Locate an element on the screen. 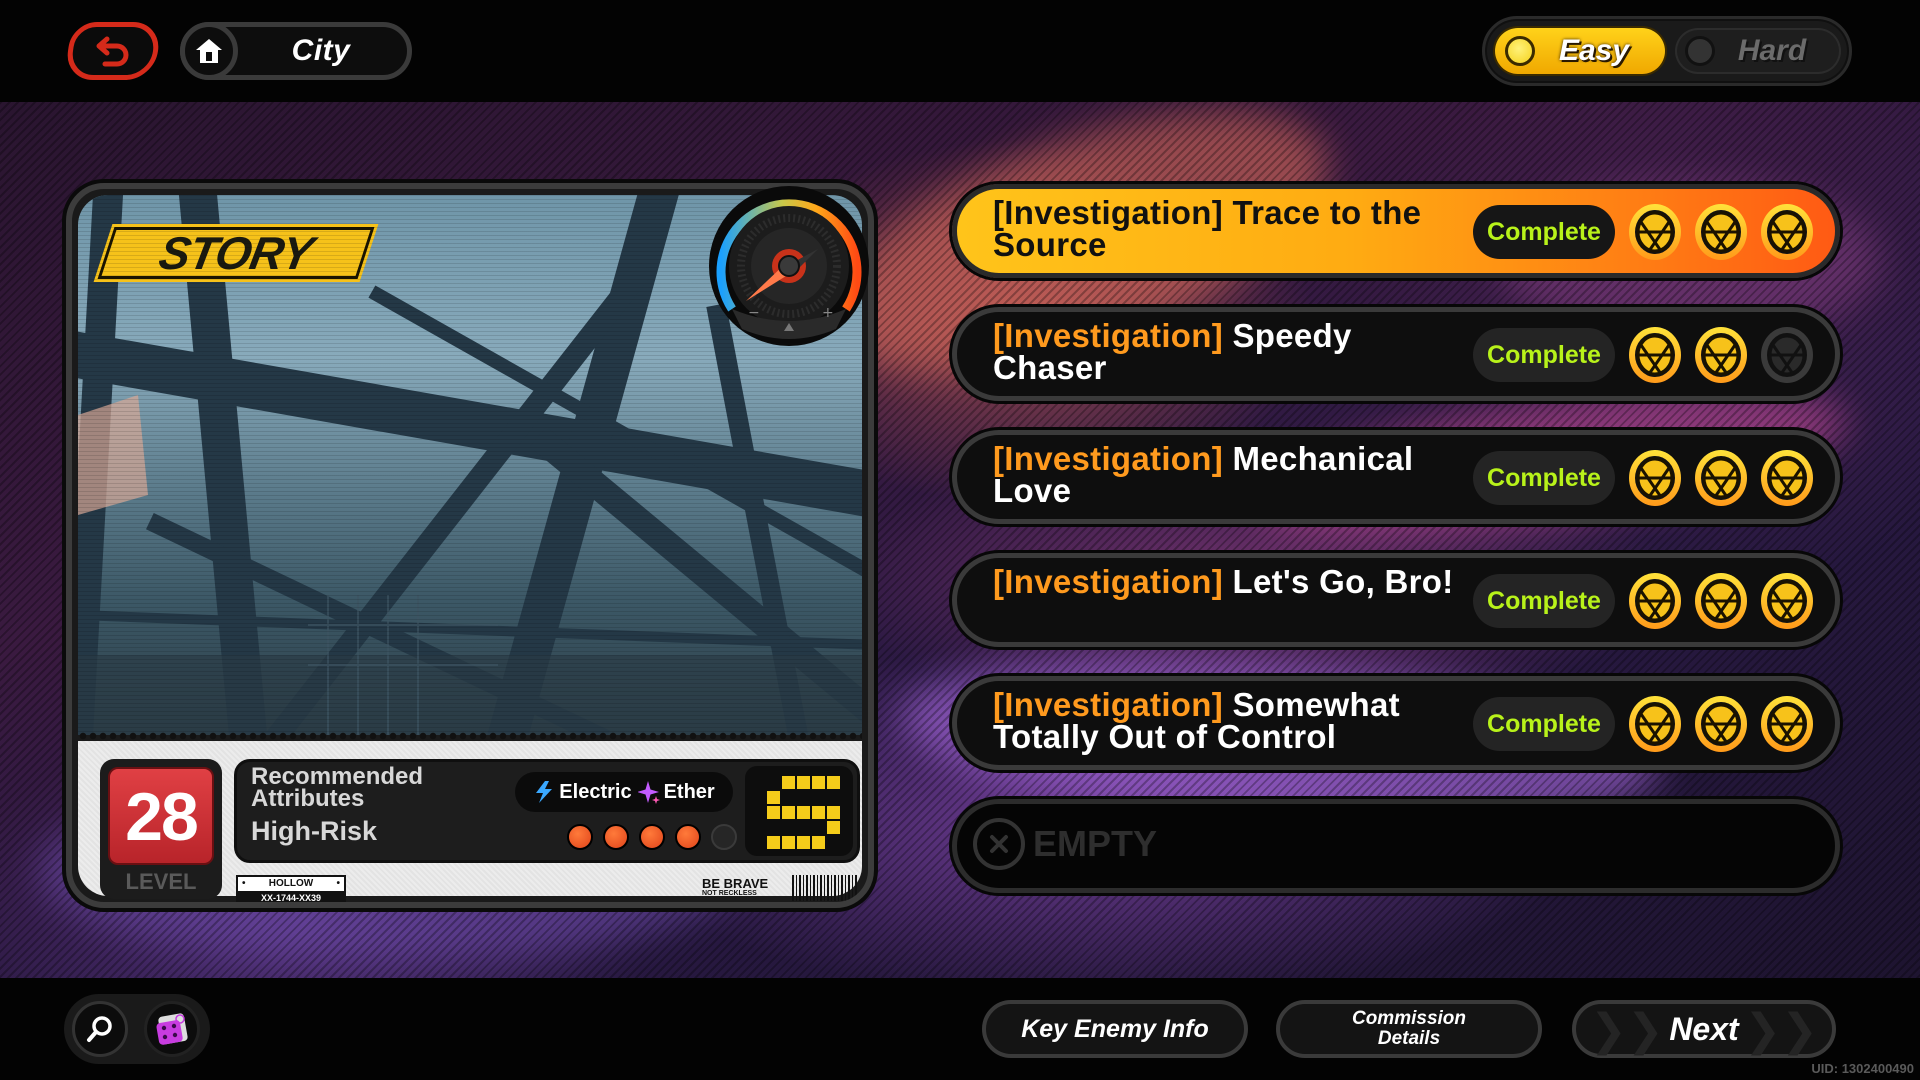  difficulty-easy-option: Easy is located at coordinates (1580, 51).